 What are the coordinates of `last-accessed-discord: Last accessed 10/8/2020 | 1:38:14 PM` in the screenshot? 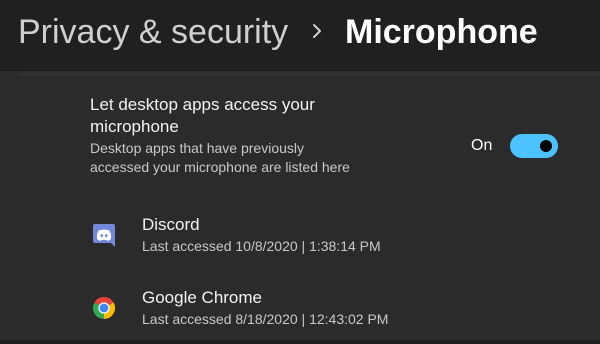 It's located at (261, 246).